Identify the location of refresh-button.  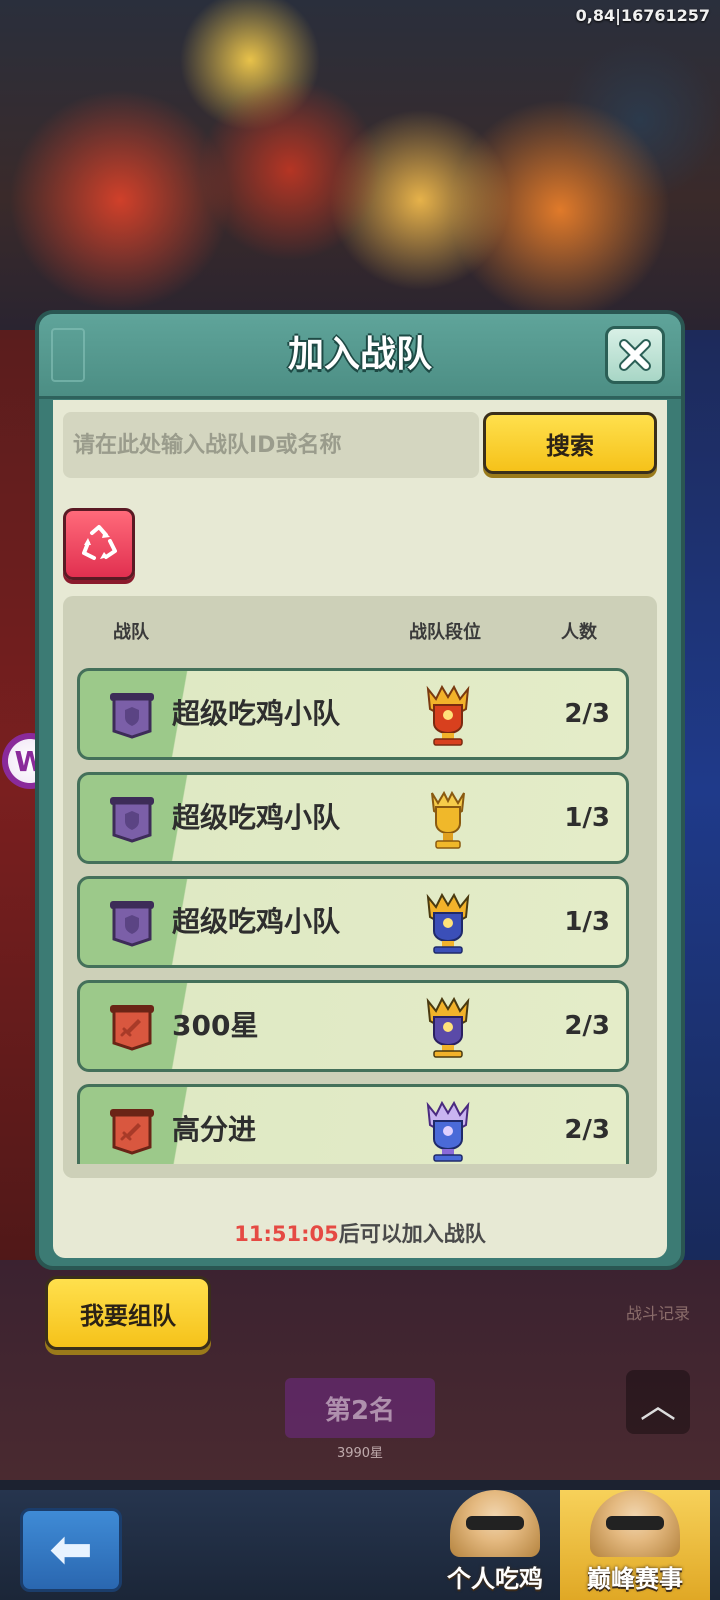
(99, 544).